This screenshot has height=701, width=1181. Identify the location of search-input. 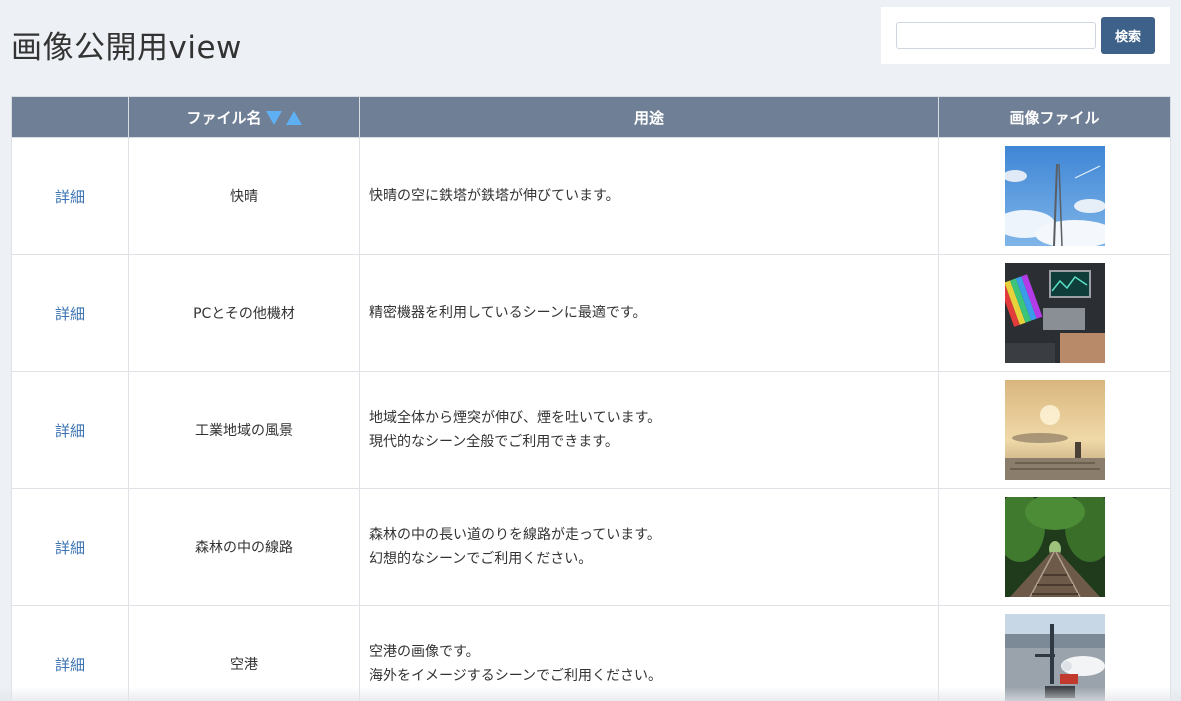
(996, 35).